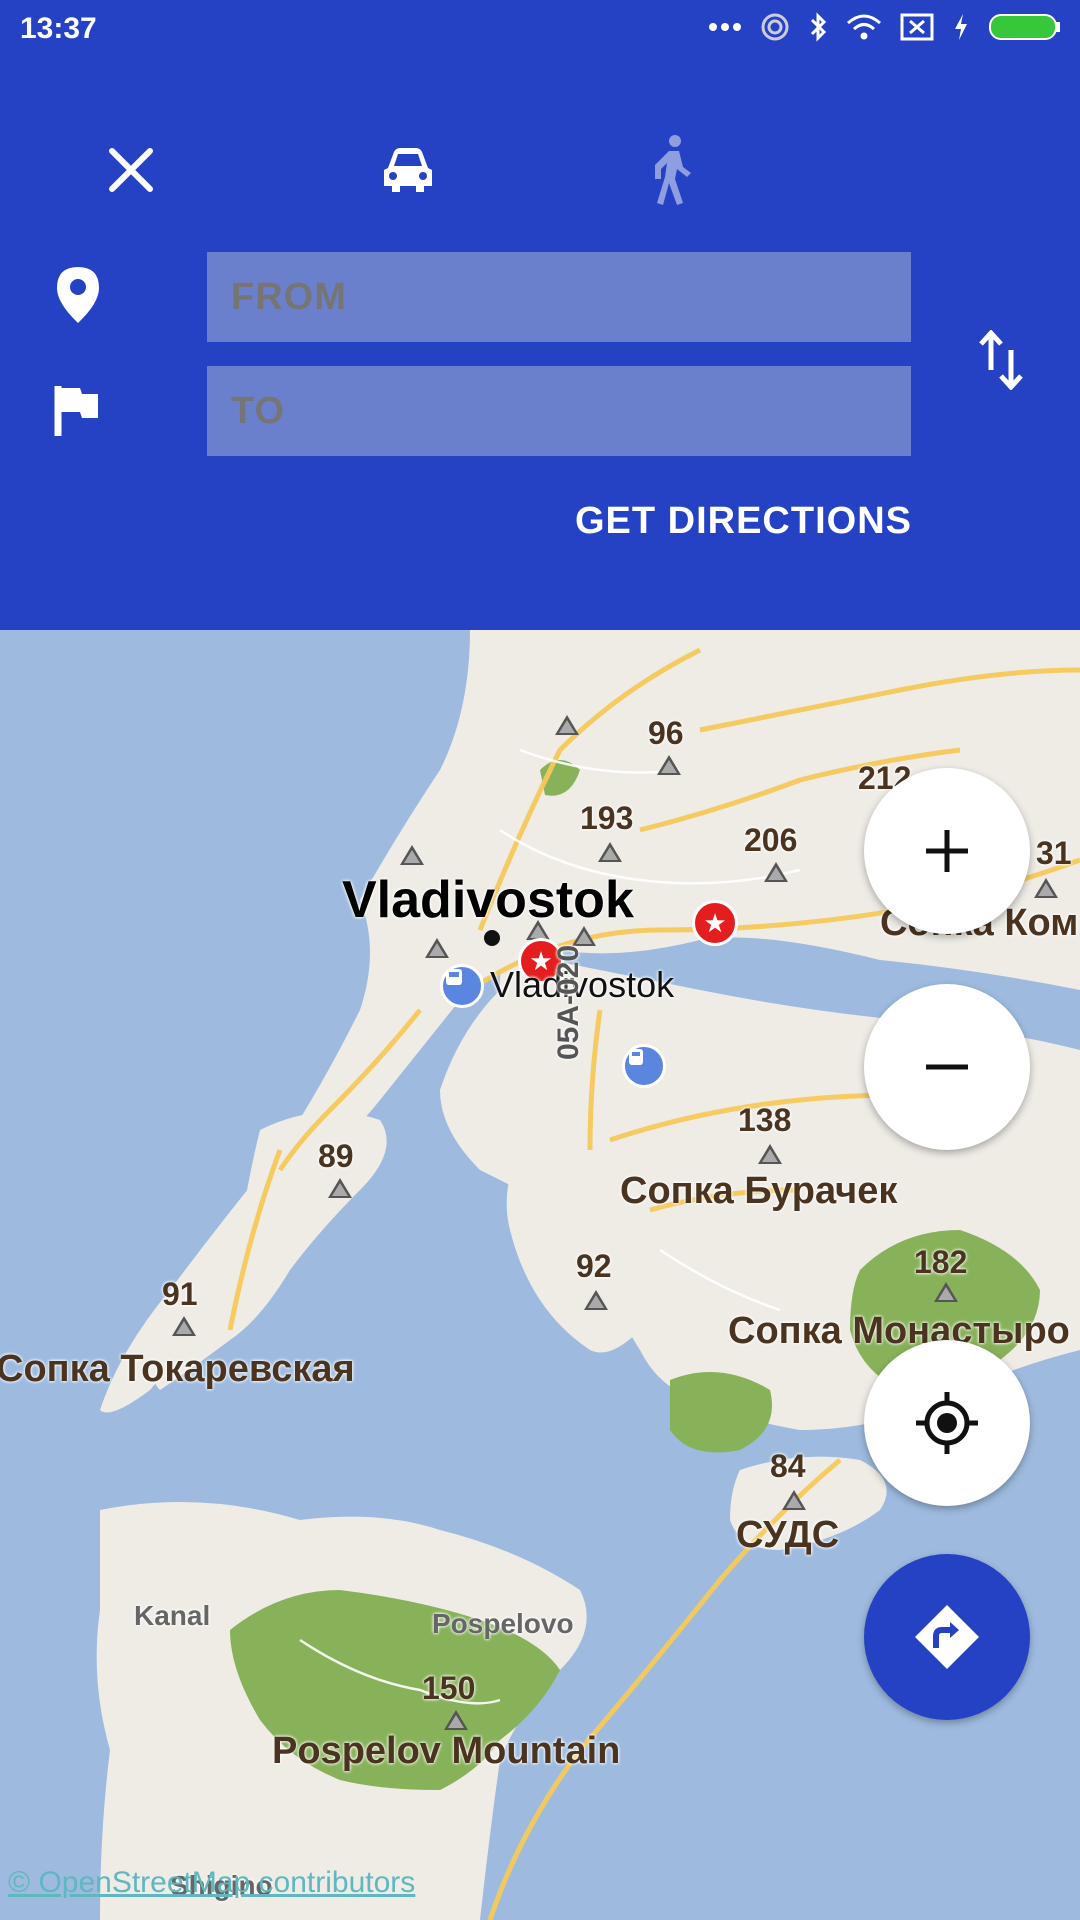 This screenshot has height=1920, width=1080. What do you see at coordinates (788, 1535) in the screenshot?
I see `place-label: СУДС` at bounding box center [788, 1535].